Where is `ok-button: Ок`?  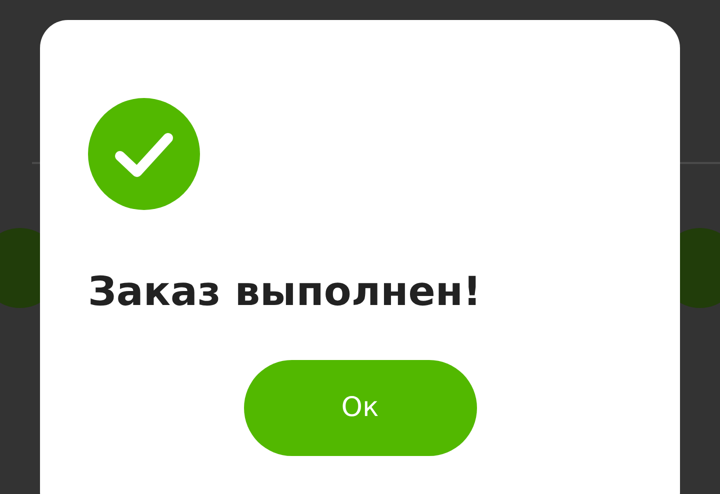
ok-button: Ок is located at coordinates (360, 408).